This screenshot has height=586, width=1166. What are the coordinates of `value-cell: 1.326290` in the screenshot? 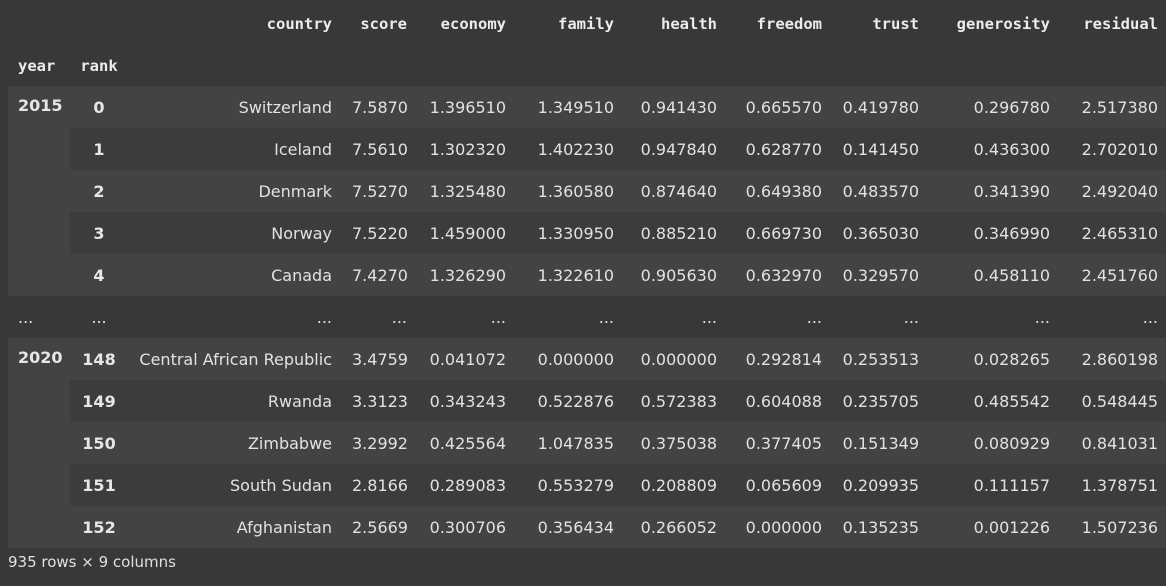 It's located at (466, 275).